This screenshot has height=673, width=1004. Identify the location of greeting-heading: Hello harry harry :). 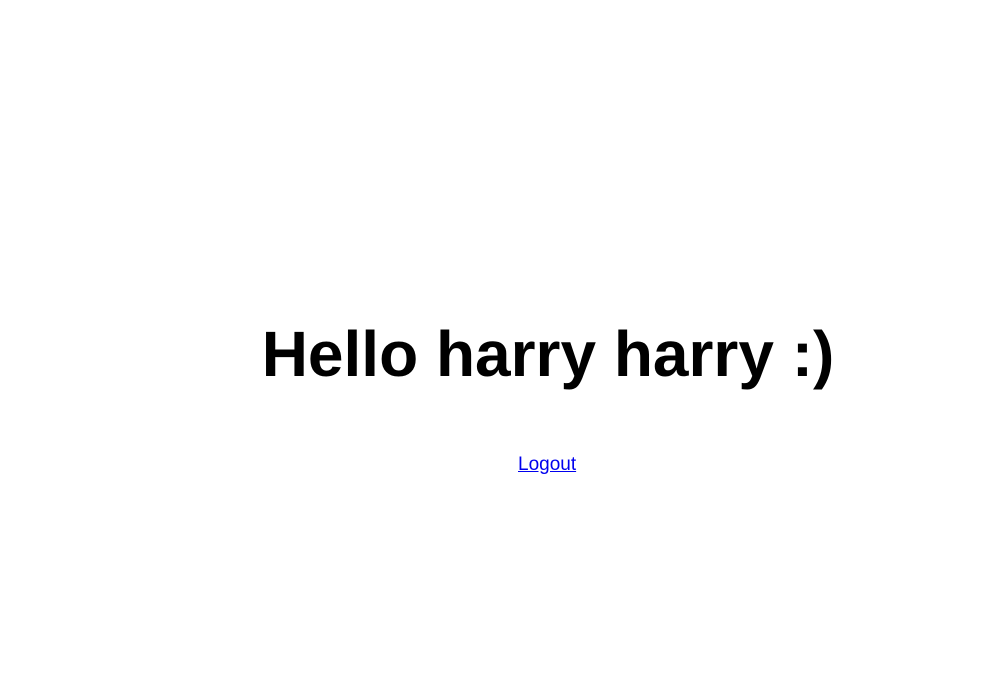
(548, 354).